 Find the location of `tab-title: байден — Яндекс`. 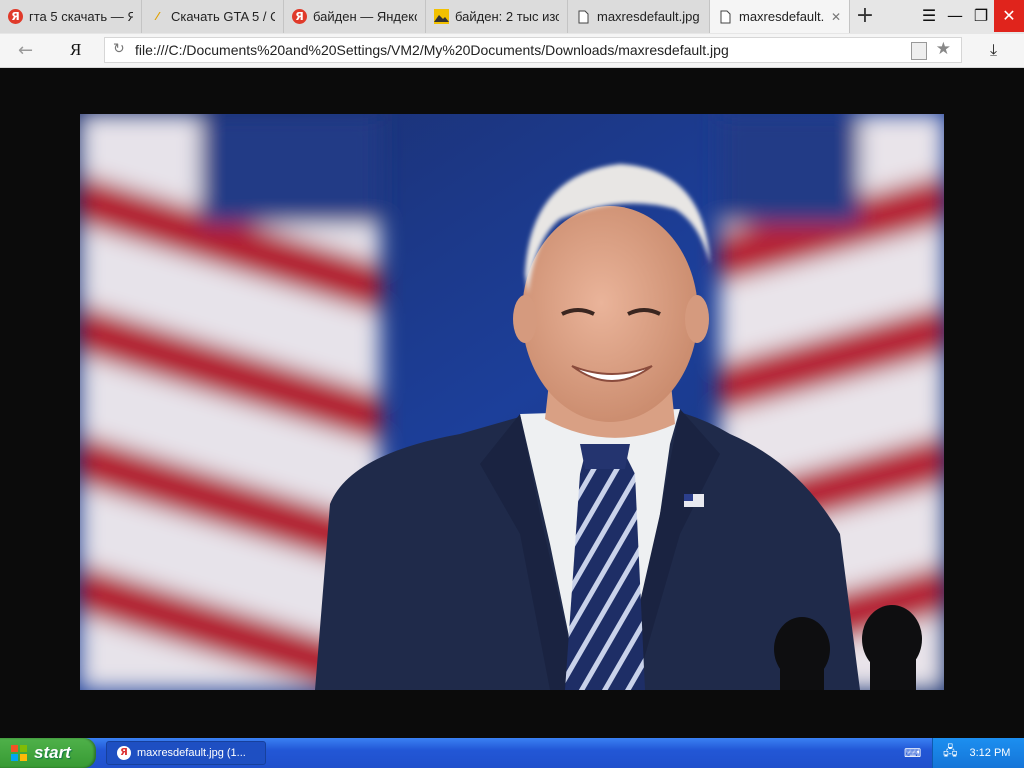

tab-title: байден — Яндекс is located at coordinates (365, 16).